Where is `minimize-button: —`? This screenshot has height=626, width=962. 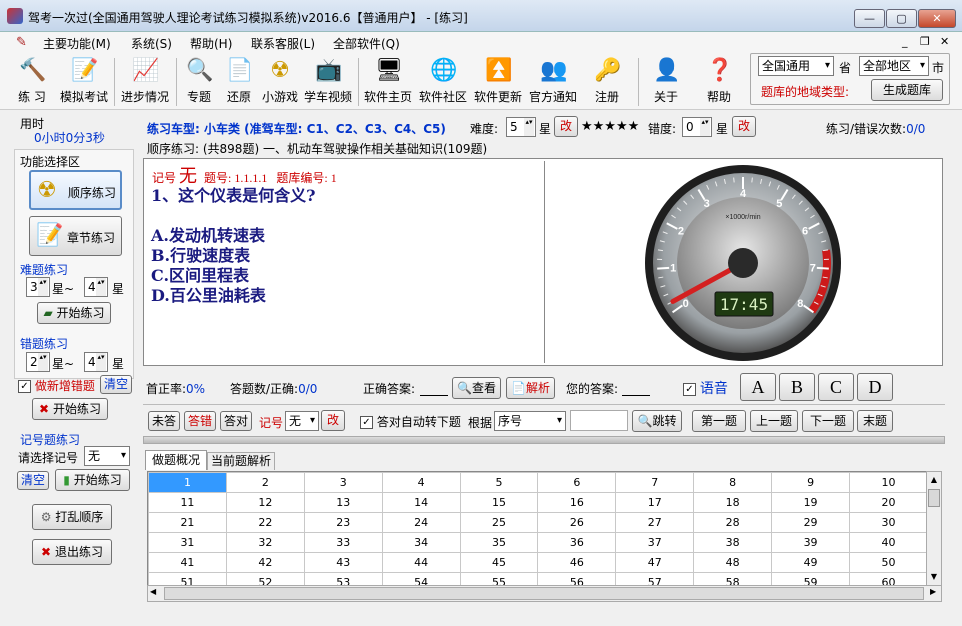 minimize-button: — is located at coordinates (869, 18).